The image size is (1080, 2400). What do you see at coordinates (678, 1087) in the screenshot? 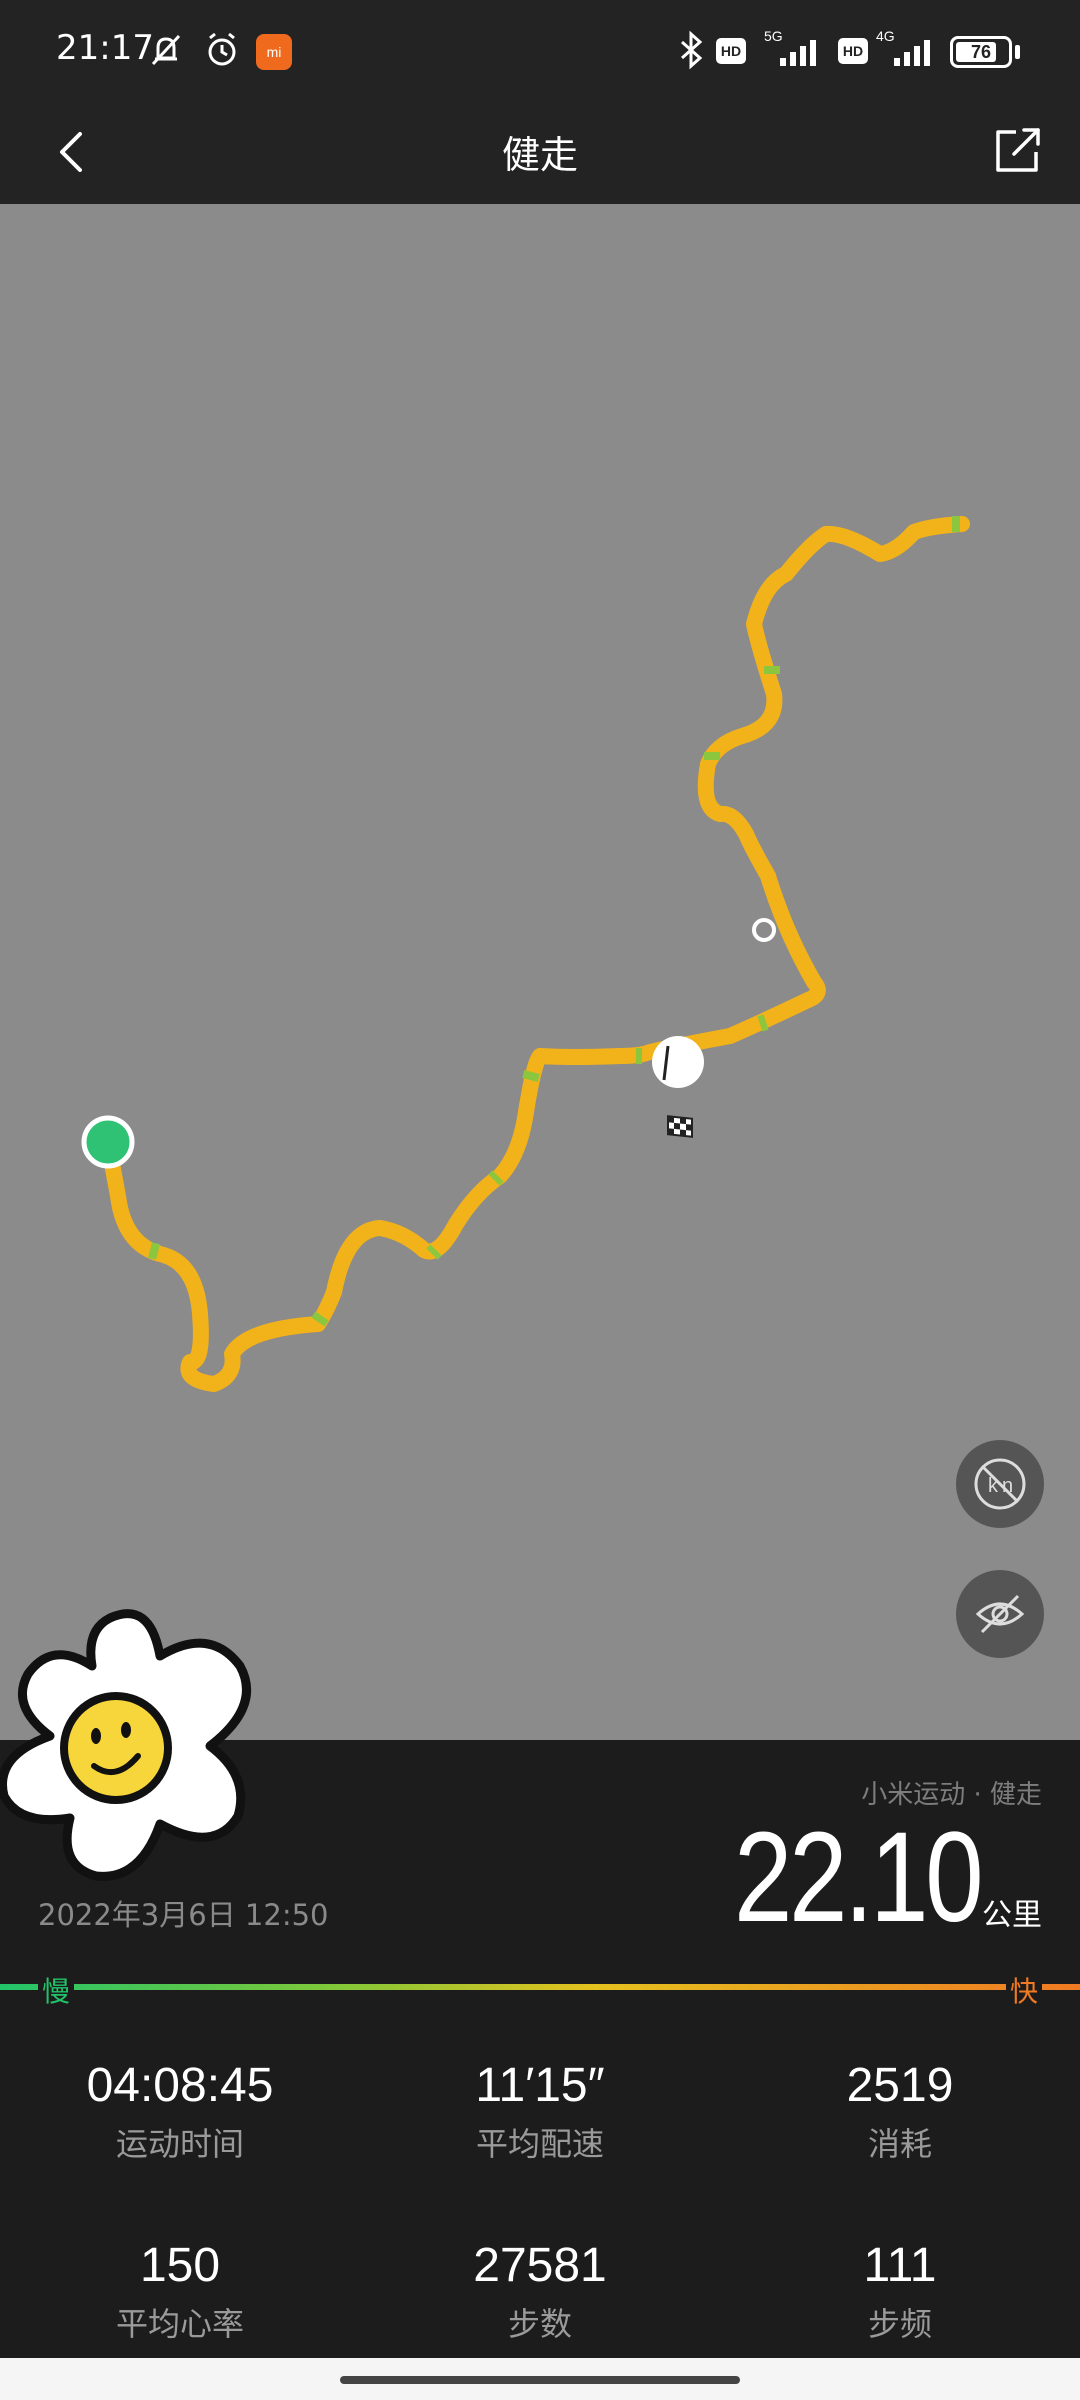
I see `finish-flag-icon` at bounding box center [678, 1087].